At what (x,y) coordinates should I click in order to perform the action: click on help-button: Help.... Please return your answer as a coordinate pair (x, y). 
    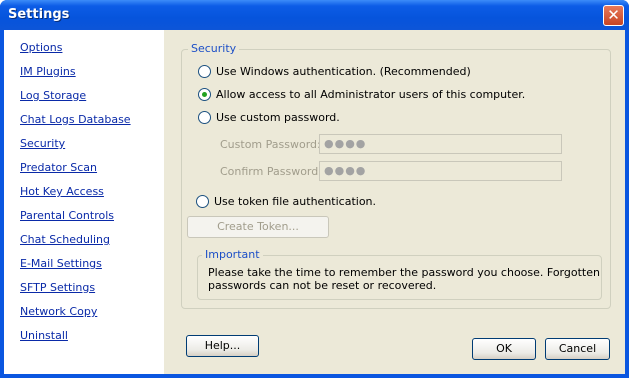
    Looking at the image, I should click on (222, 346).